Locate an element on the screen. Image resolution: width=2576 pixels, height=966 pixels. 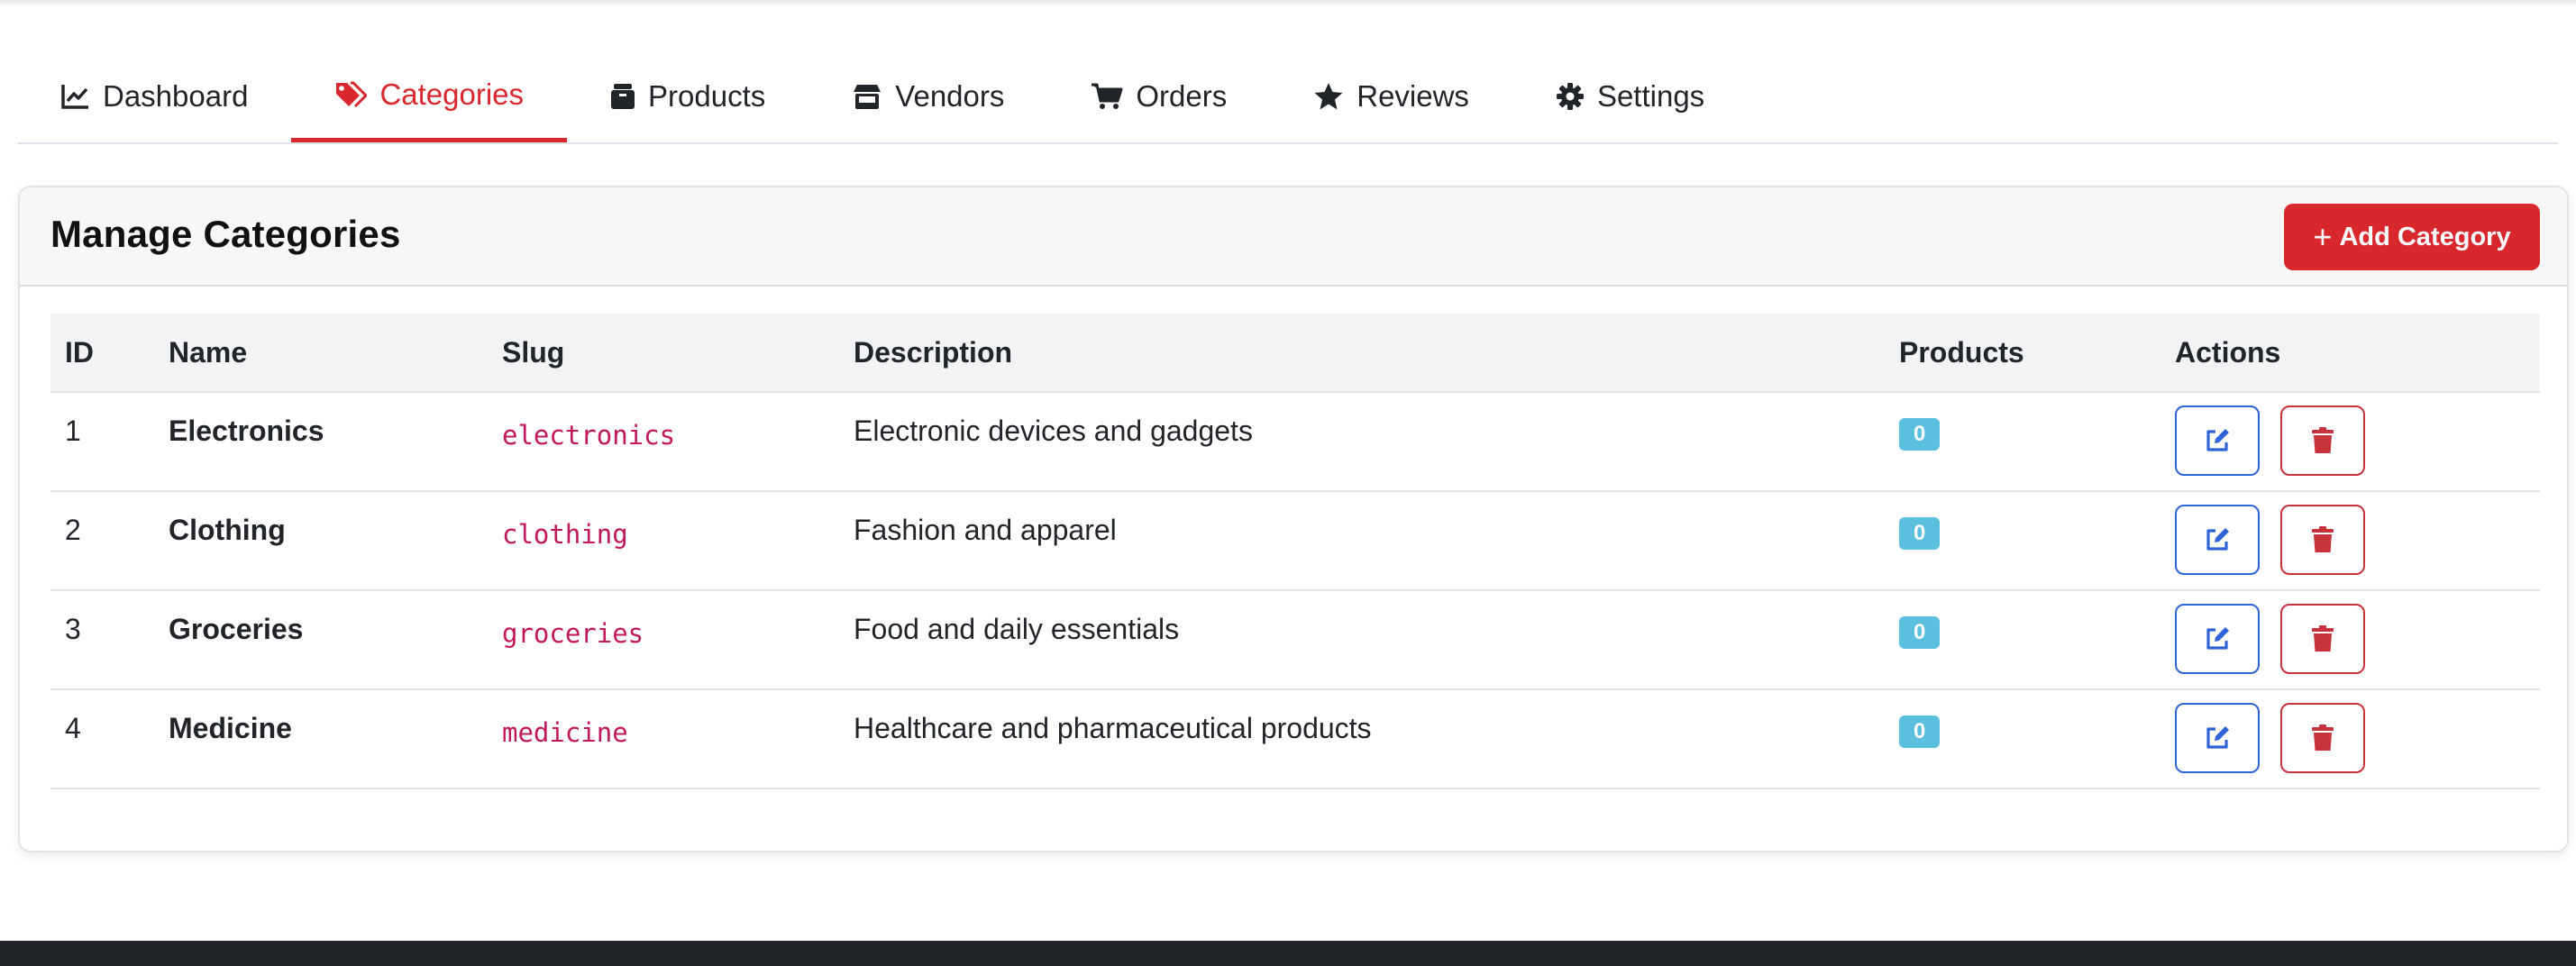
tab-settings: Settings is located at coordinates (1630, 96).